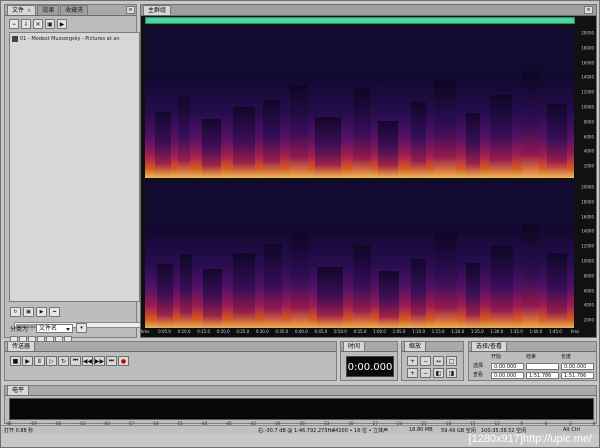 Image resolution: width=600 pixels, height=448 pixels. What do you see at coordinates (55, 328) in the screenshot?
I see `sort-select: 文件名` at bounding box center [55, 328].